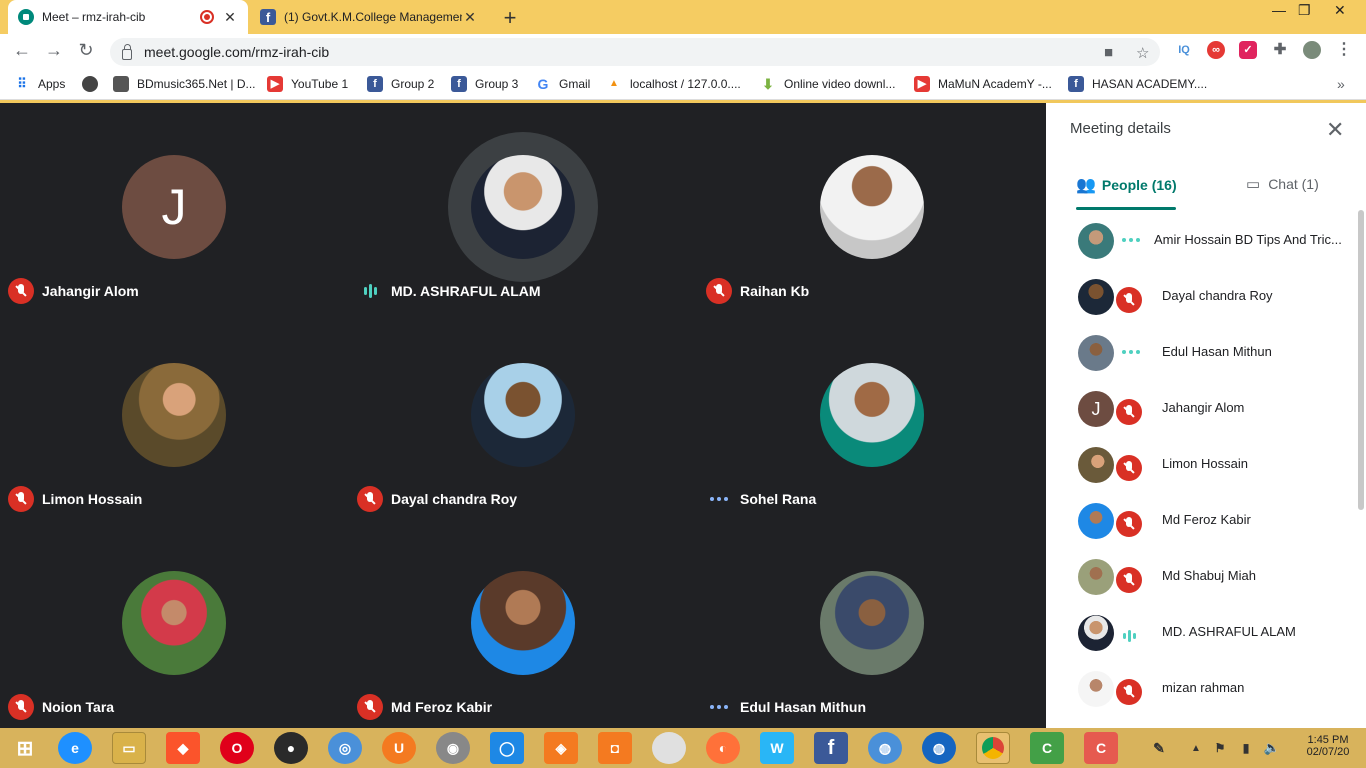  I want to click on facebook-app-icon: f, so click(831, 748).